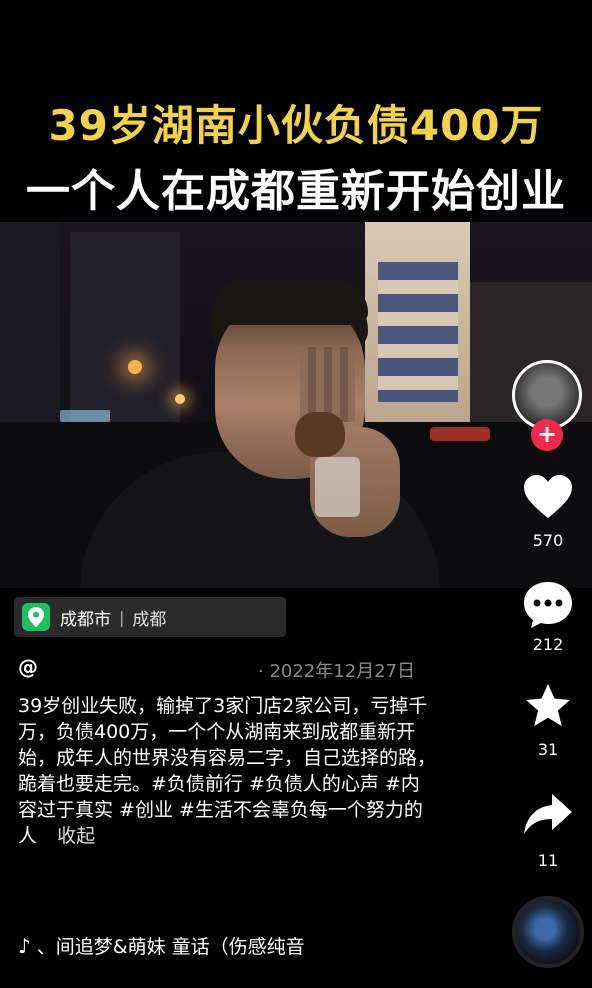 The image size is (592, 988). I want to click on collapse-link: 收起, so click(76, 836).